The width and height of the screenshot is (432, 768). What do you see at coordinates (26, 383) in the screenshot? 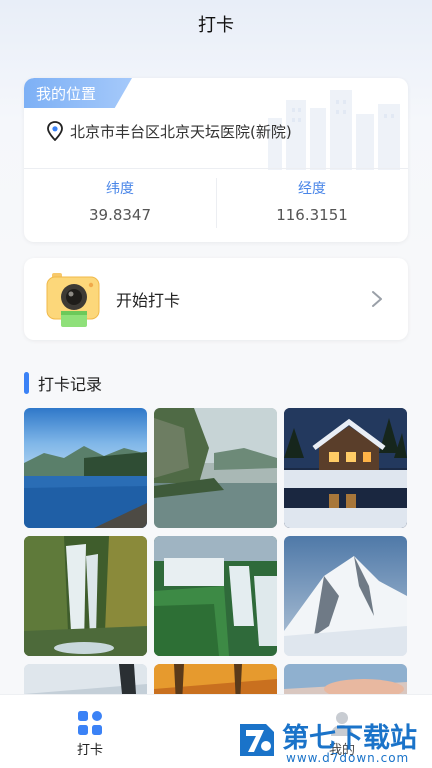
I see `section-accent-bar` at bounding box center [26, 383].